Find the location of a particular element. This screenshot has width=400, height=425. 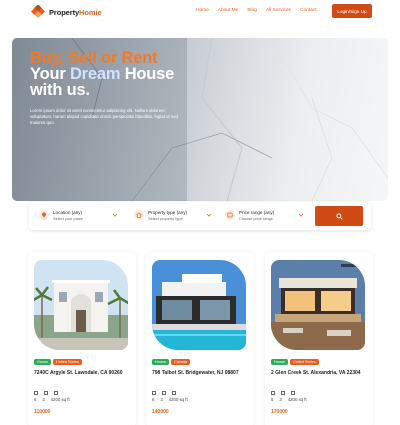

price-tag-icon is located at coordinates (230, 215).